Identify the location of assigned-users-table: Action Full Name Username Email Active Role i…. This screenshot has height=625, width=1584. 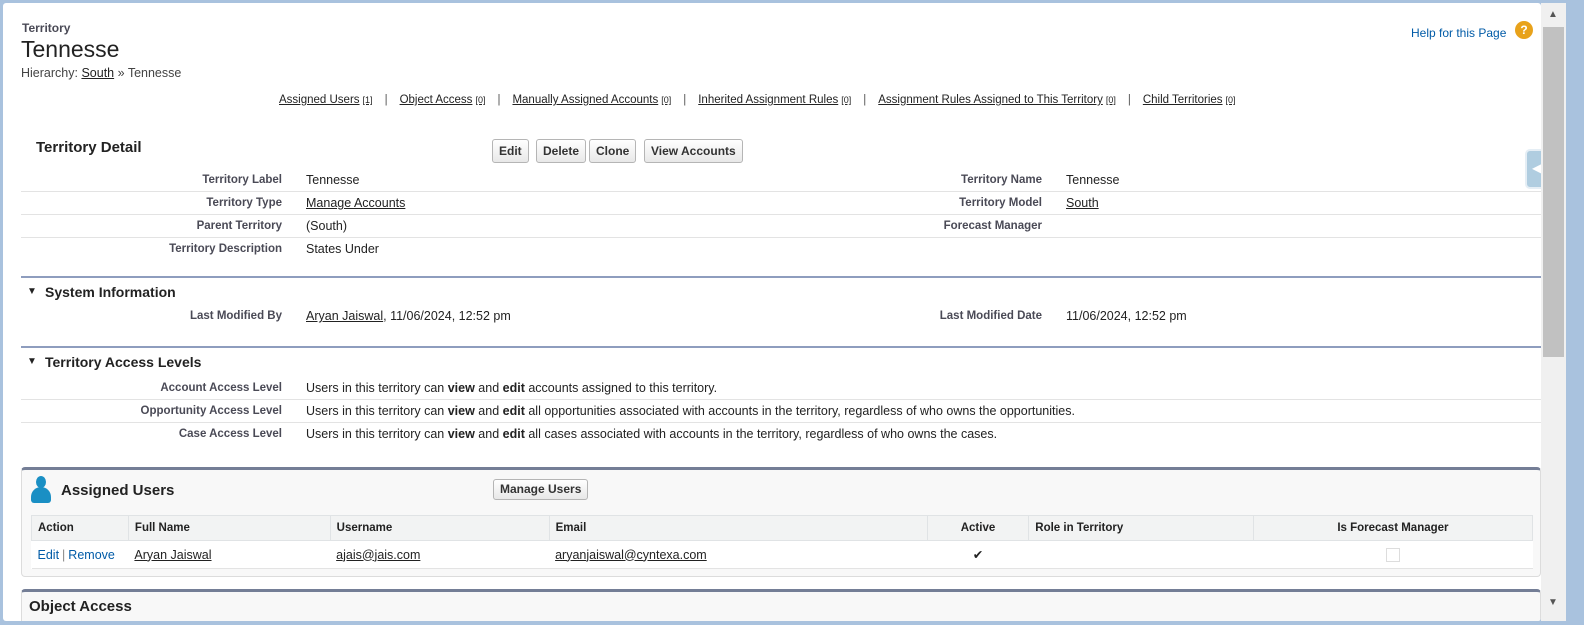
(782, 542).